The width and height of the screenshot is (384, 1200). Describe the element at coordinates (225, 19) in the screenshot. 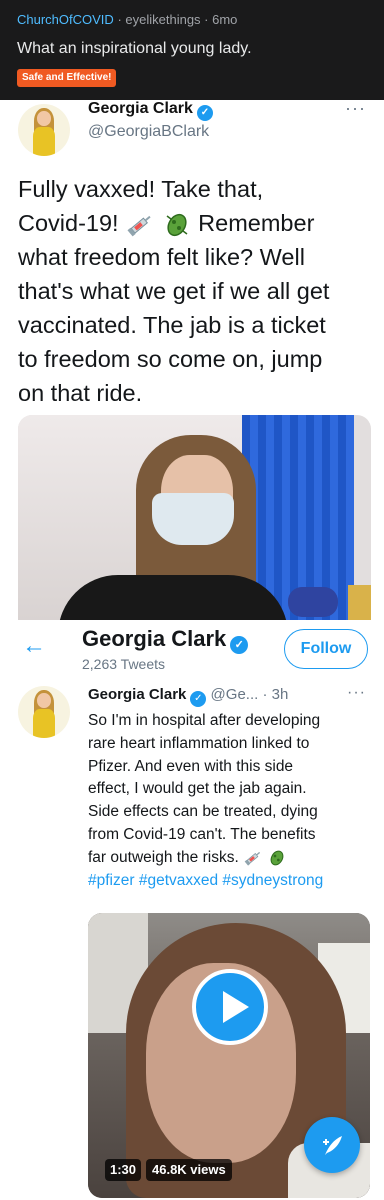

I see `post-age: 6mo` at that location.